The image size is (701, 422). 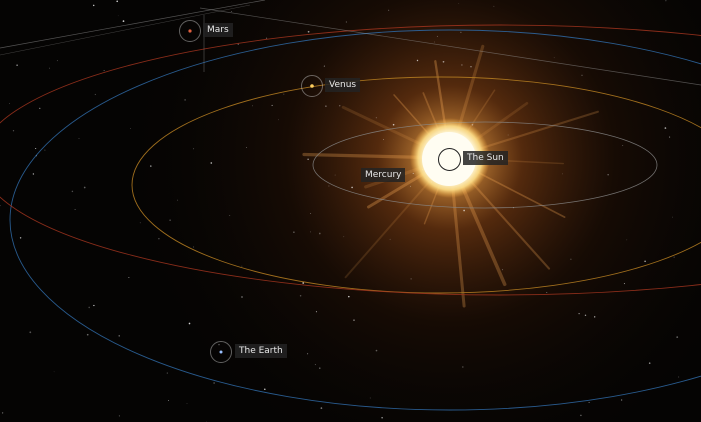 I want to click on venus-label: Venus, so click(x=343, y=85).